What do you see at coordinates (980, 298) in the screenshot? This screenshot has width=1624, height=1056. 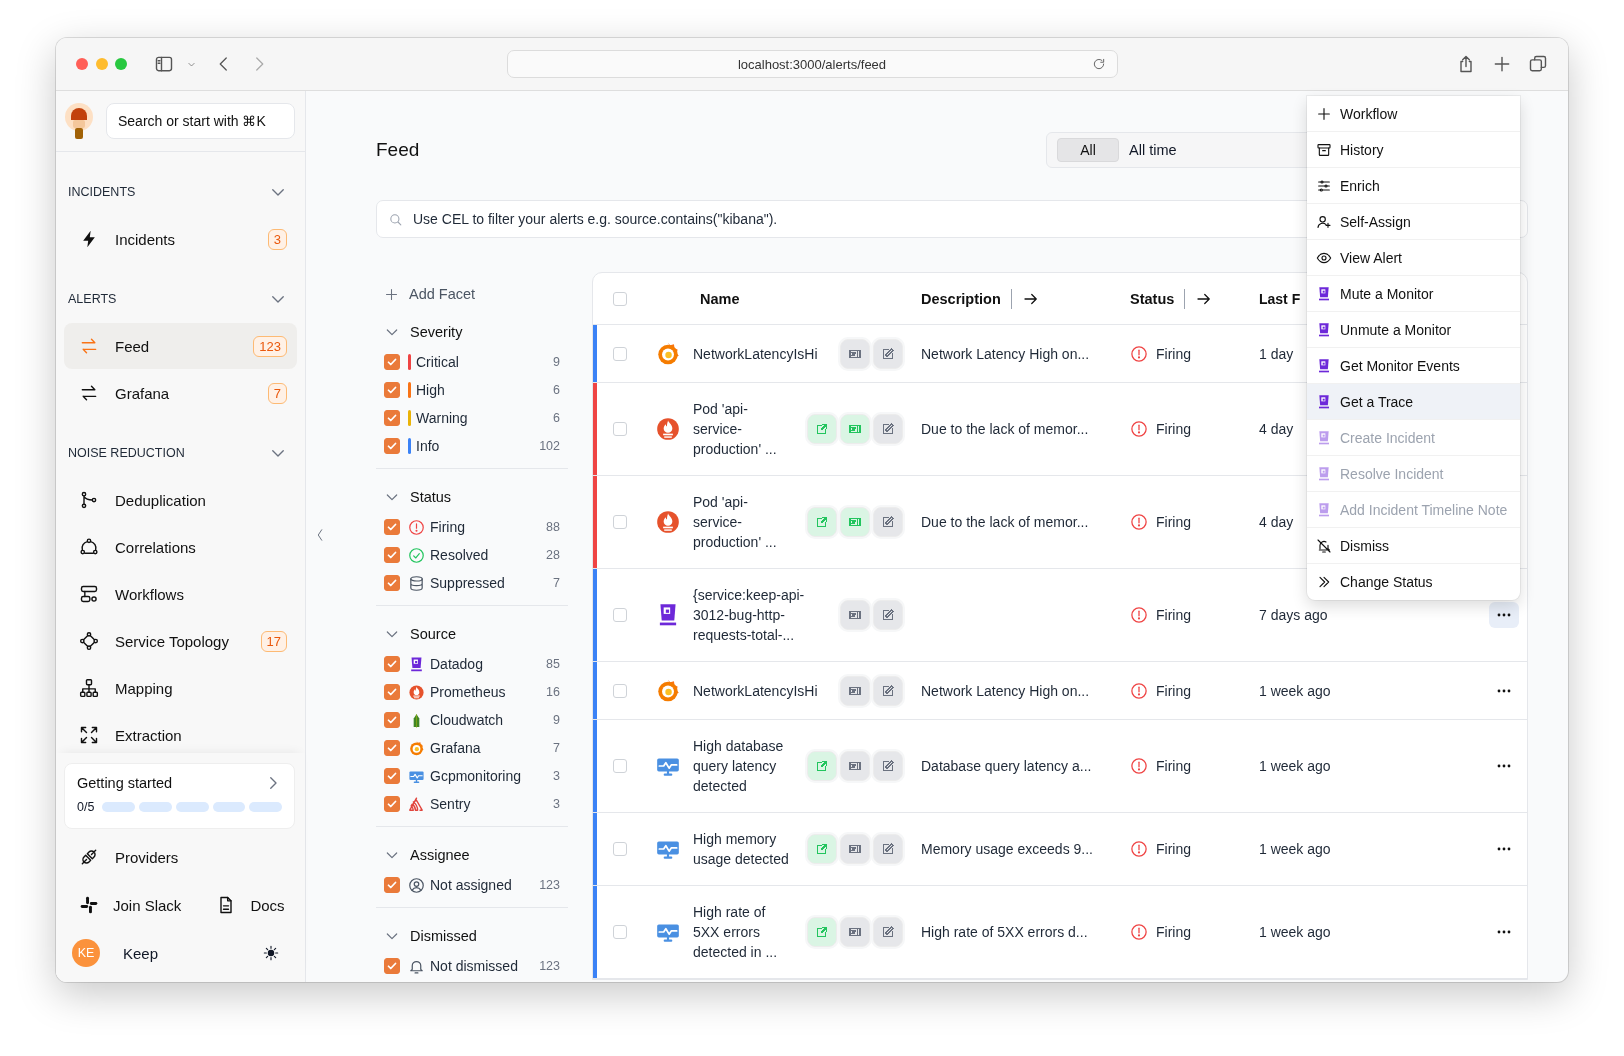 I see `column-header: Description` at bounding box center [980, 298].